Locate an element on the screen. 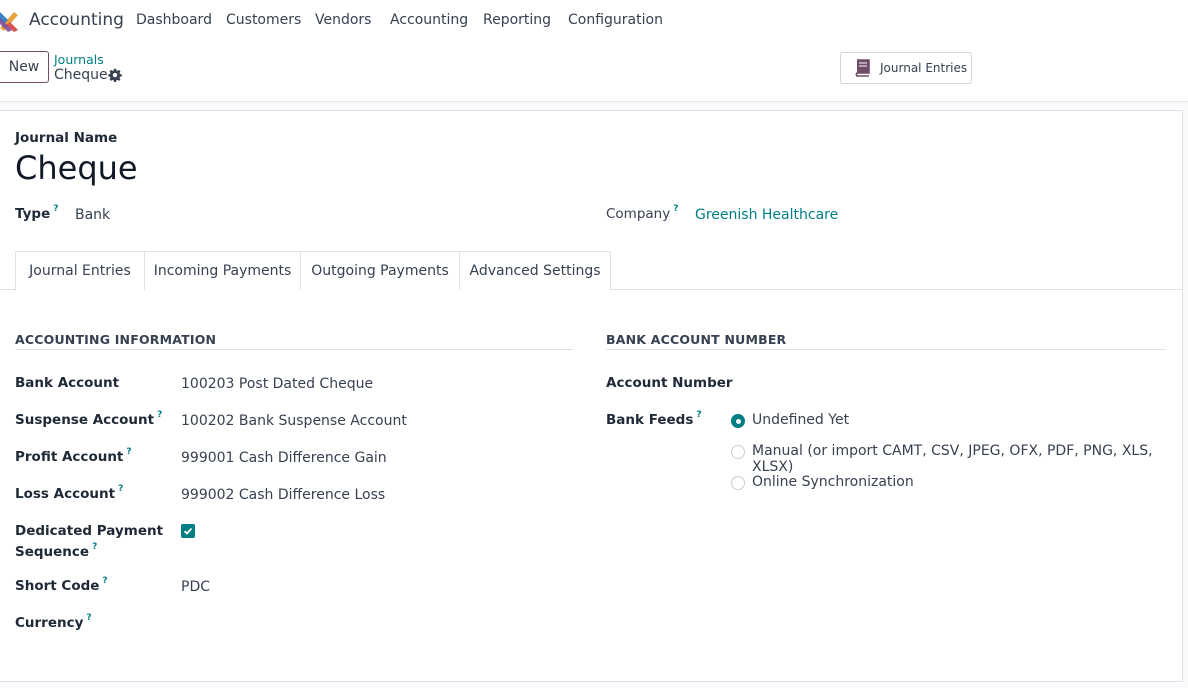  accounting-information-title: ACCOUNTING INFORMATION is located at coordinates (116, 339).